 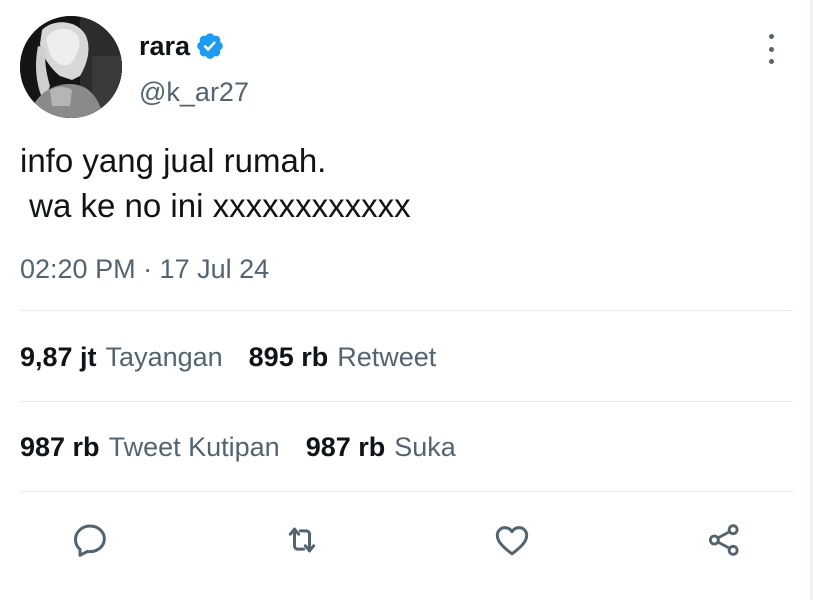 I want to click on stats-row-2: 987 rb Tweet Kutipan 987 rb Suka, so click(x=238, y=447).